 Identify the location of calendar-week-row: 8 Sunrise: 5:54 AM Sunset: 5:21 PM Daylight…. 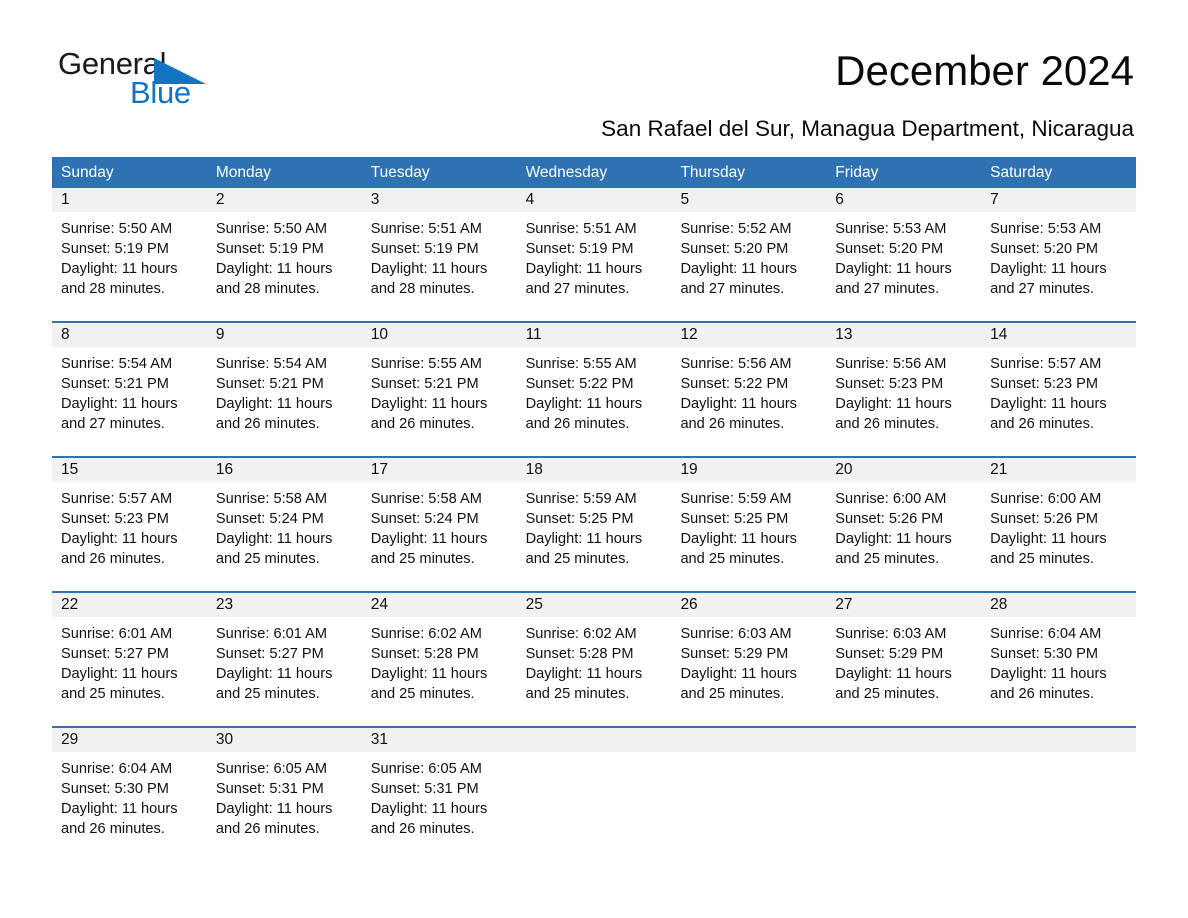
(594, 388).